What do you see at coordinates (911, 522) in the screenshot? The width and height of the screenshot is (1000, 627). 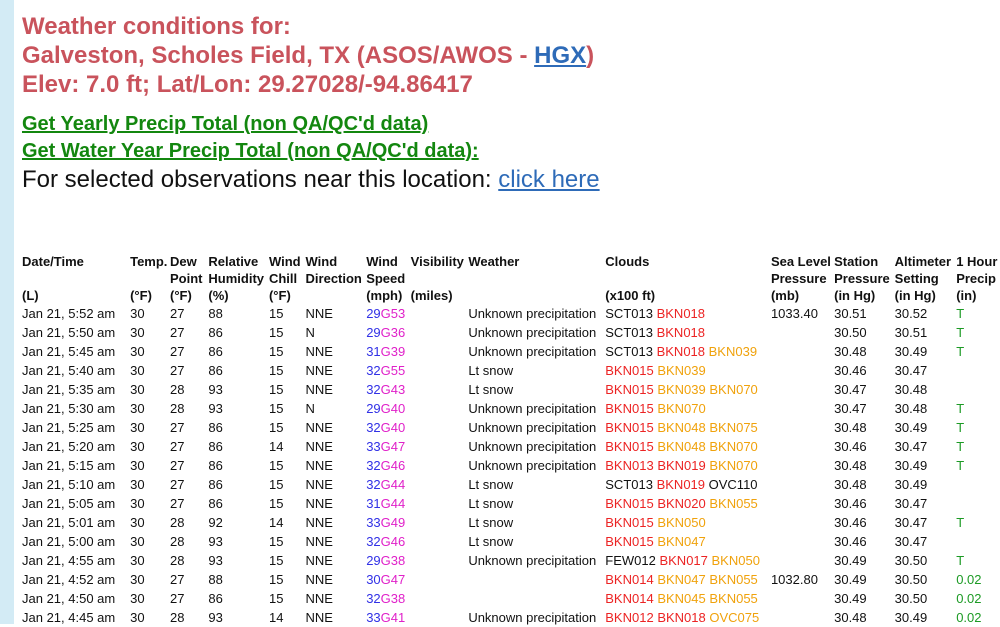 I see `cell-altimeter-setting: 30.47` at bounding box center [911, 522].